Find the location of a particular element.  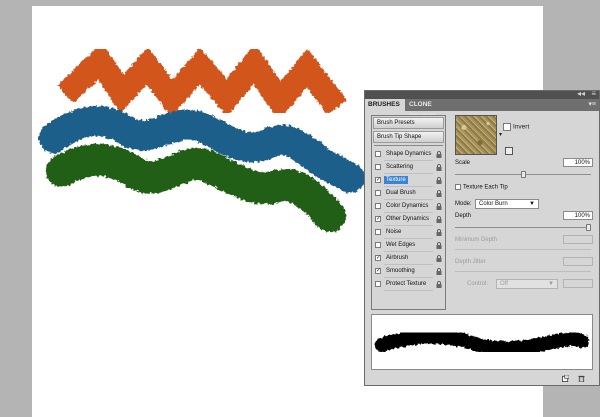

collapse-icon: ◂◂ is located at coordinates (581, 94).